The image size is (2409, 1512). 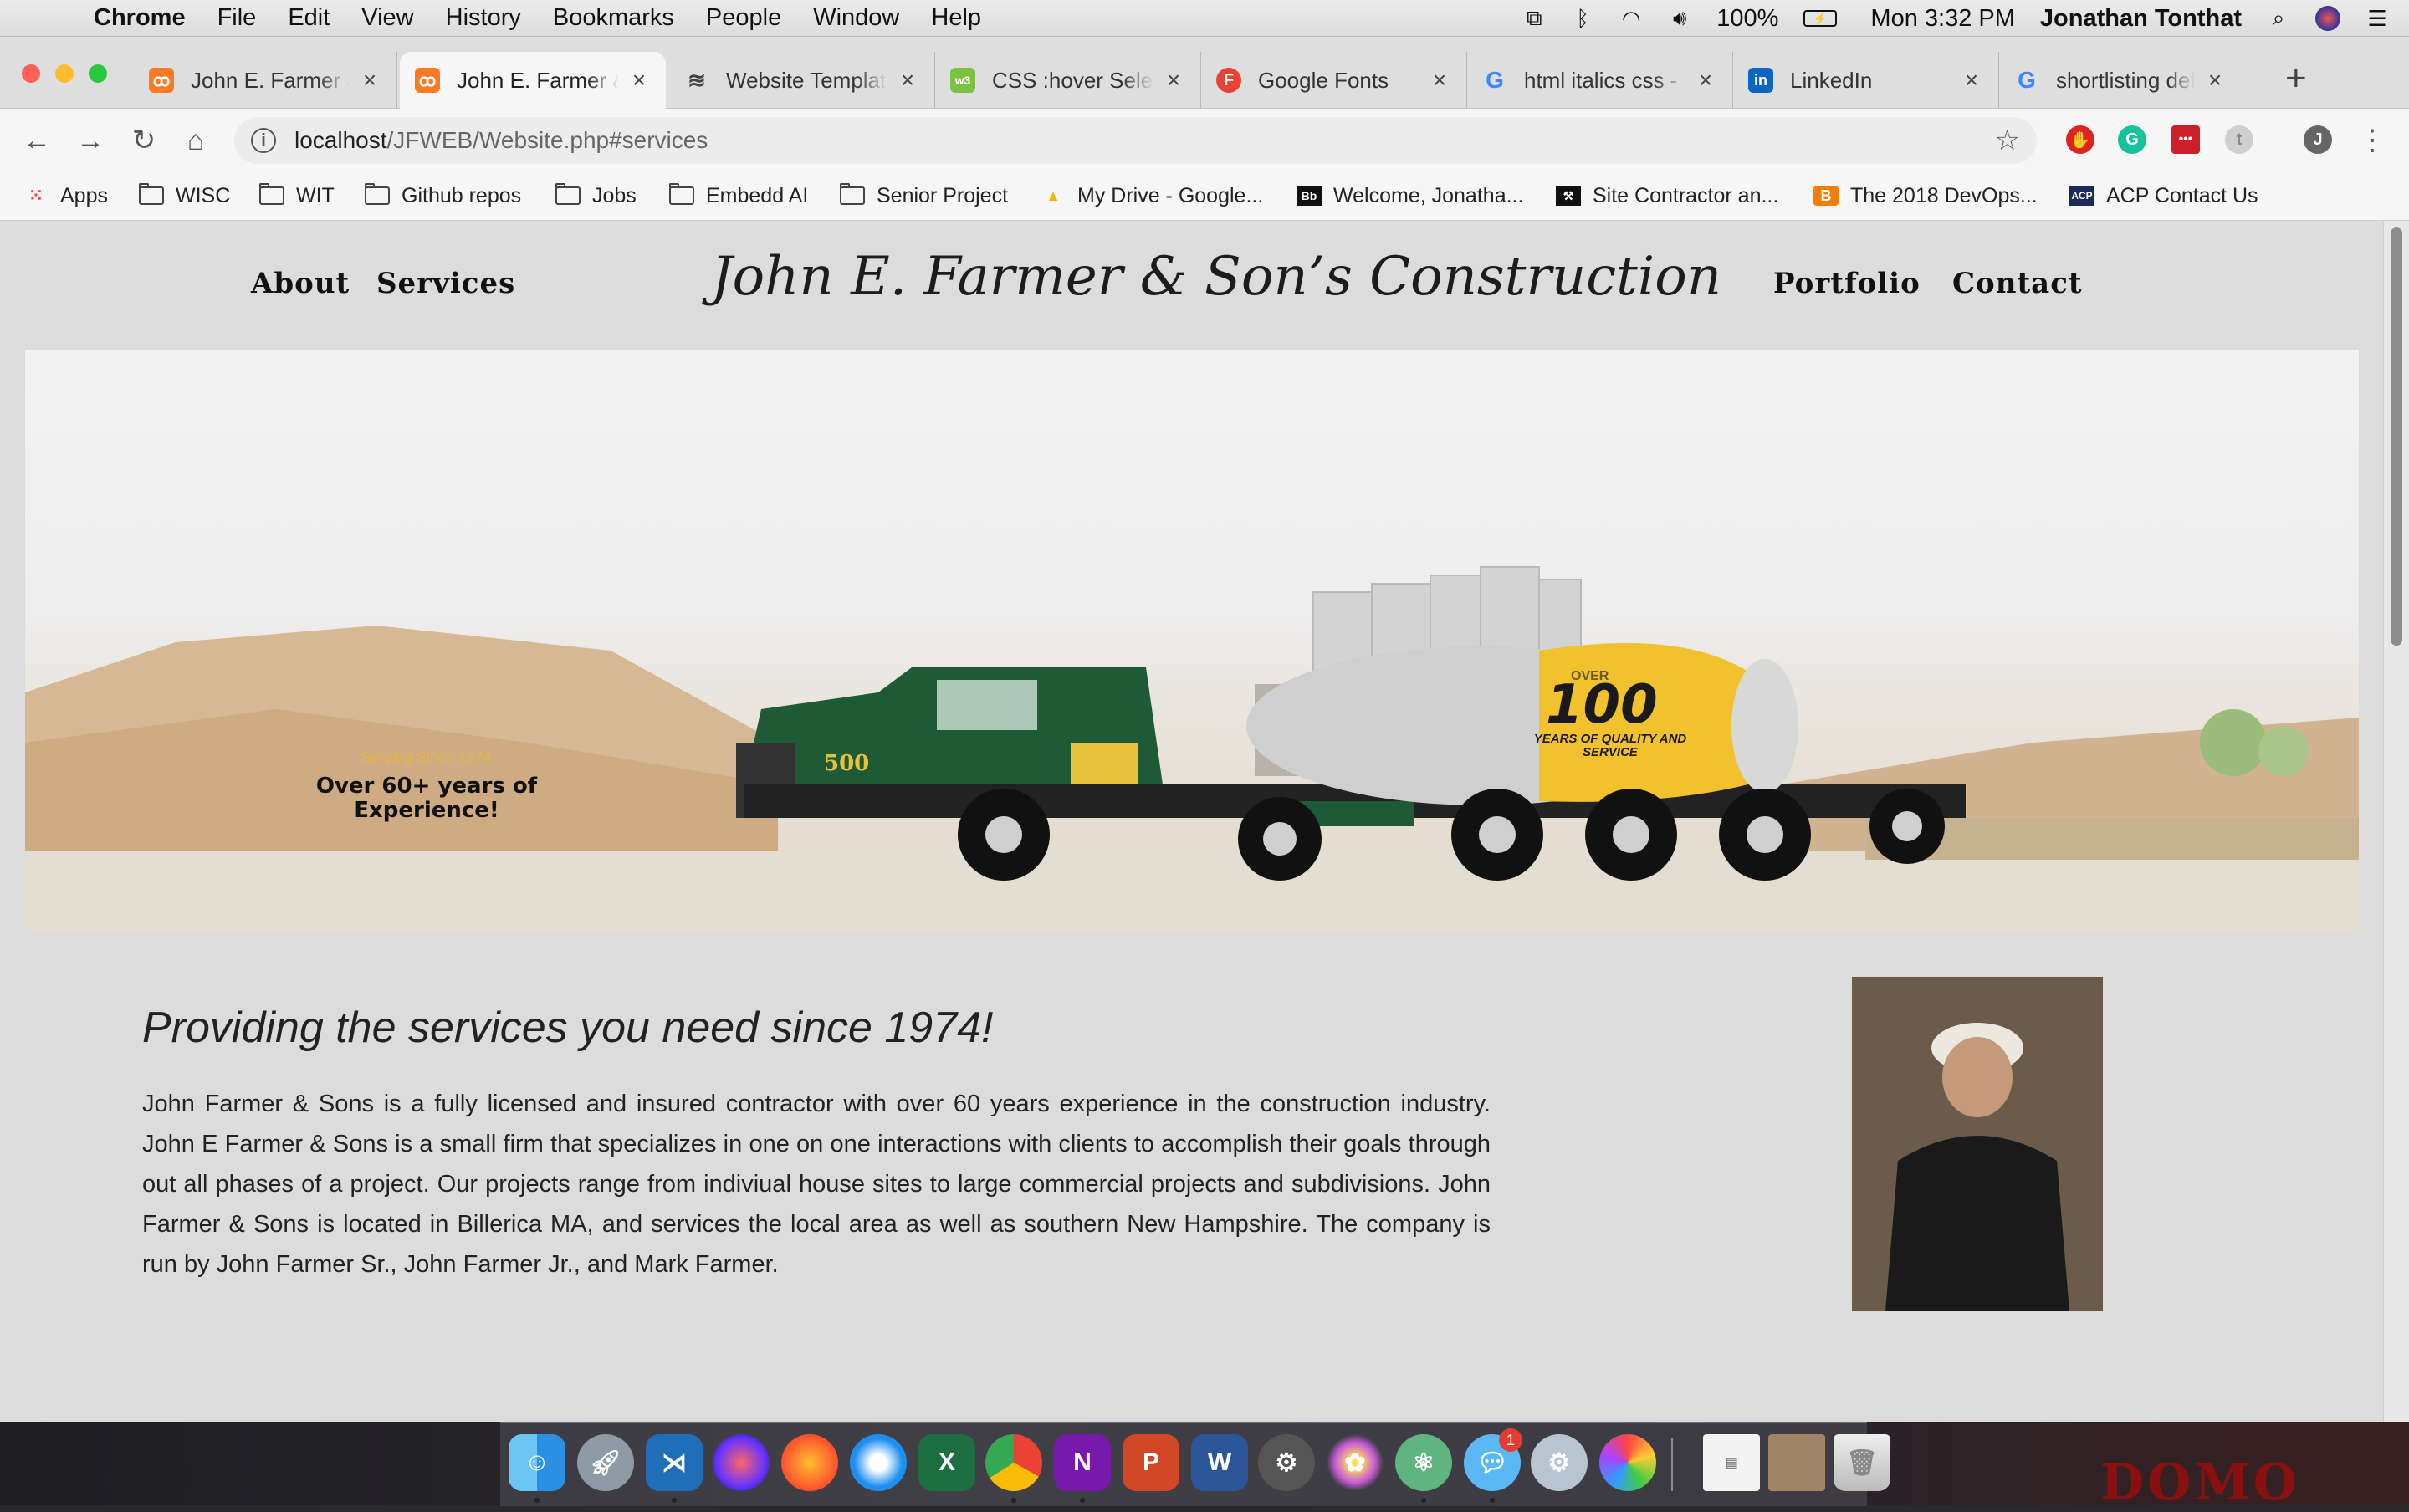 I want to click on siri-menu-icon, so click(x=2327, y=18).